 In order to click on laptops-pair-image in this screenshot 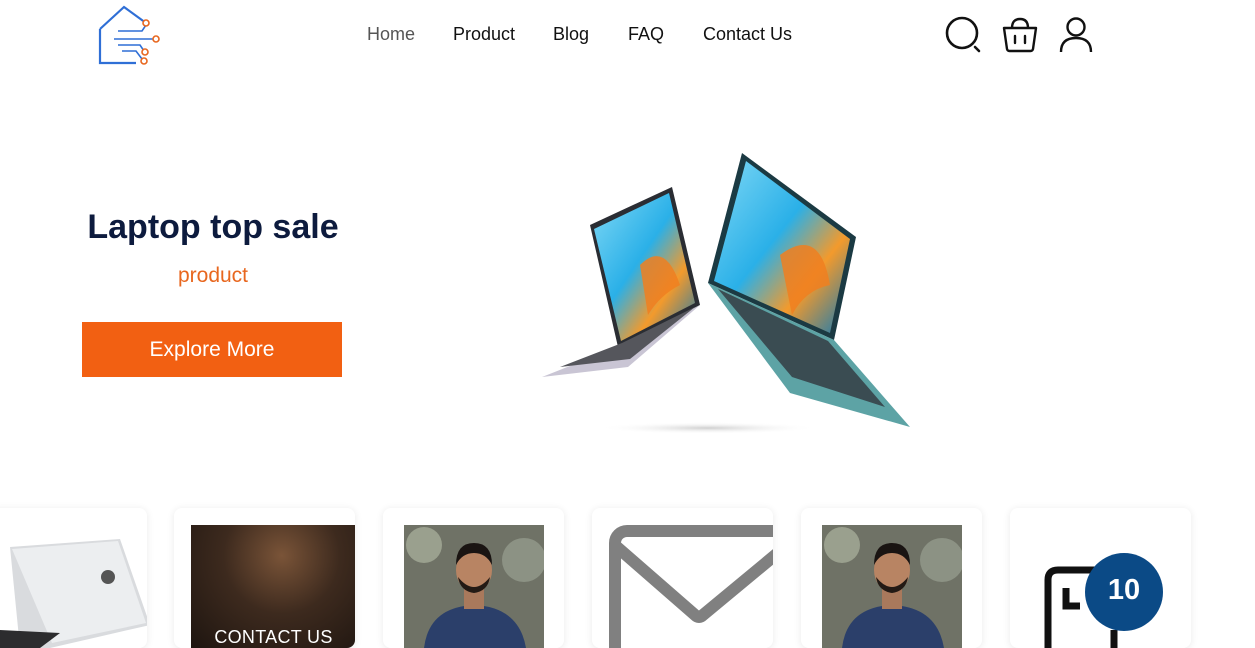, I will do `click(726, 293)`.